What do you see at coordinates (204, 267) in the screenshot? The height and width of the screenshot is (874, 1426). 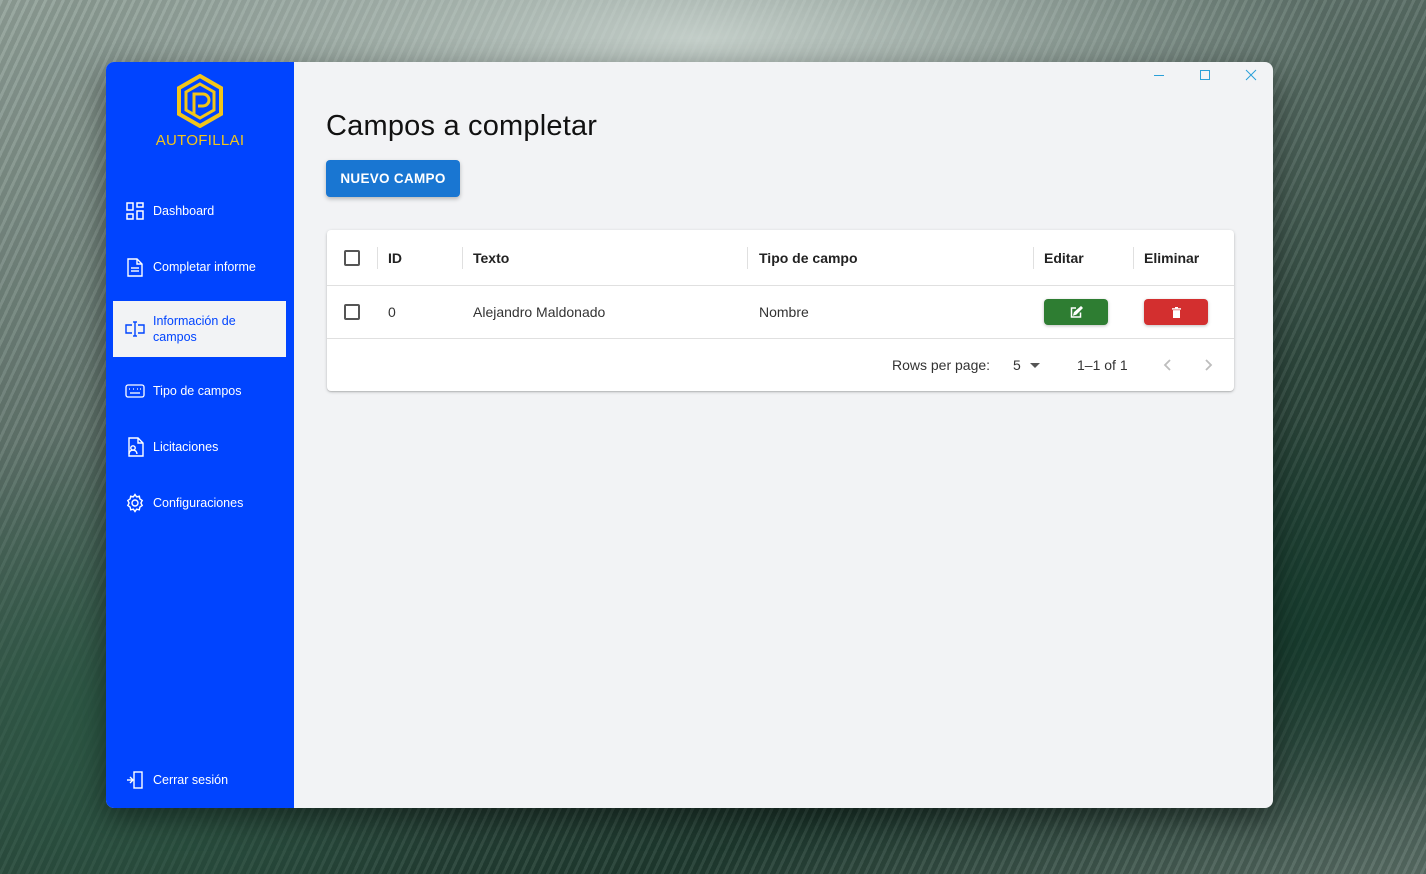 I see `sidebar-item-label: Completar informe` at bounding box center [204, 267].